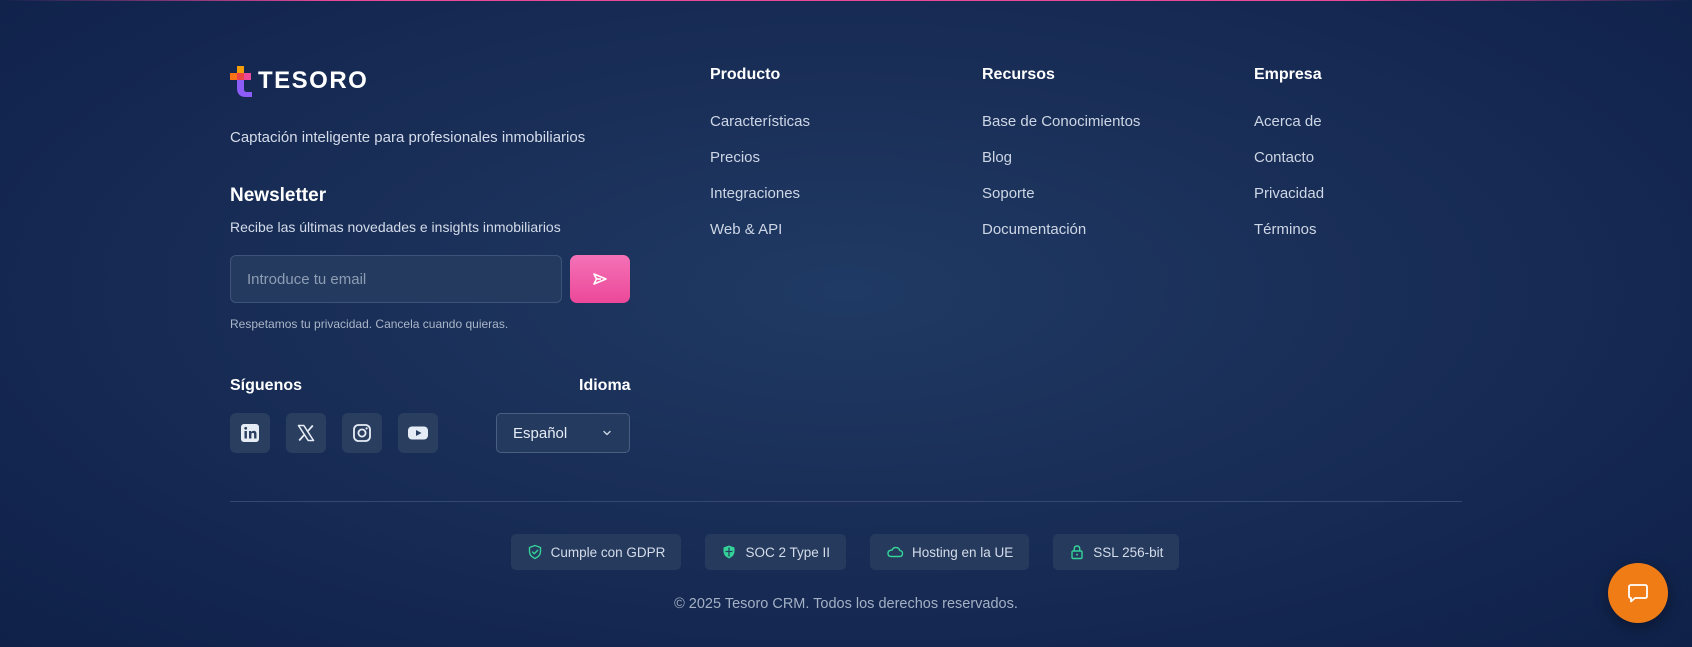 The image size is (1692, 647). What do you see at coordinates (846, 0) in the screenshot?
I see `top-accent-line` at bounding box center [846, 0].